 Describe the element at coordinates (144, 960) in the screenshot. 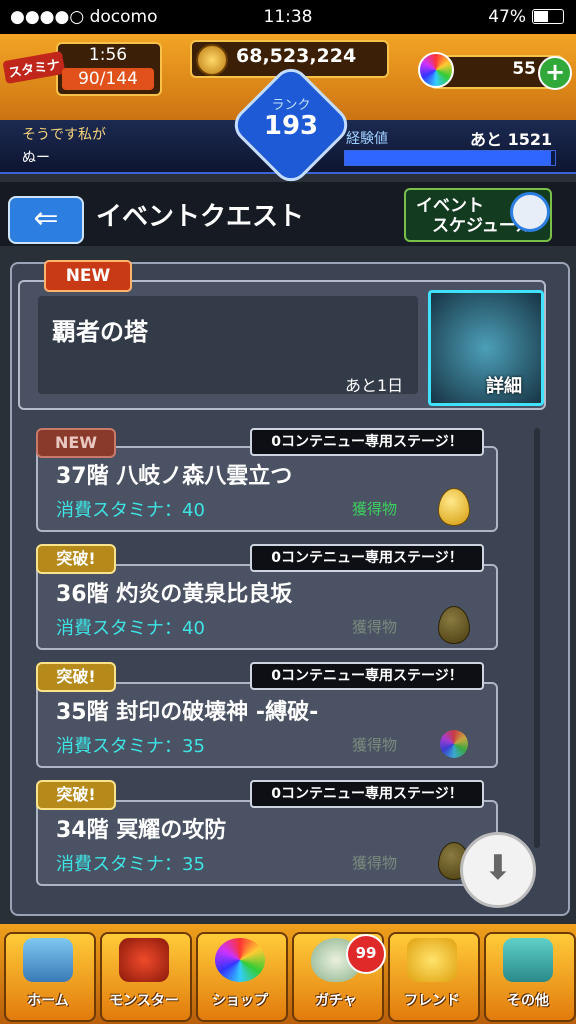

I see `monster-icon` at that location.